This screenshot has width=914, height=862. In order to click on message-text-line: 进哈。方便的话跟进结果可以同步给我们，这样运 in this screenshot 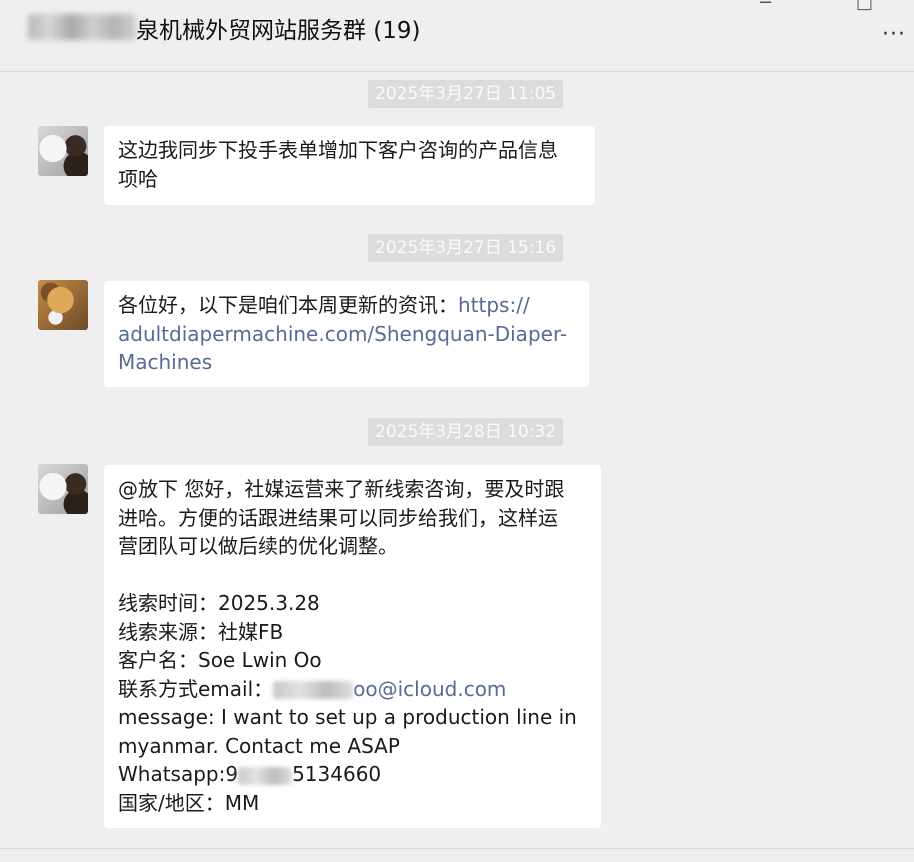, I will do `click(338, 517)`.